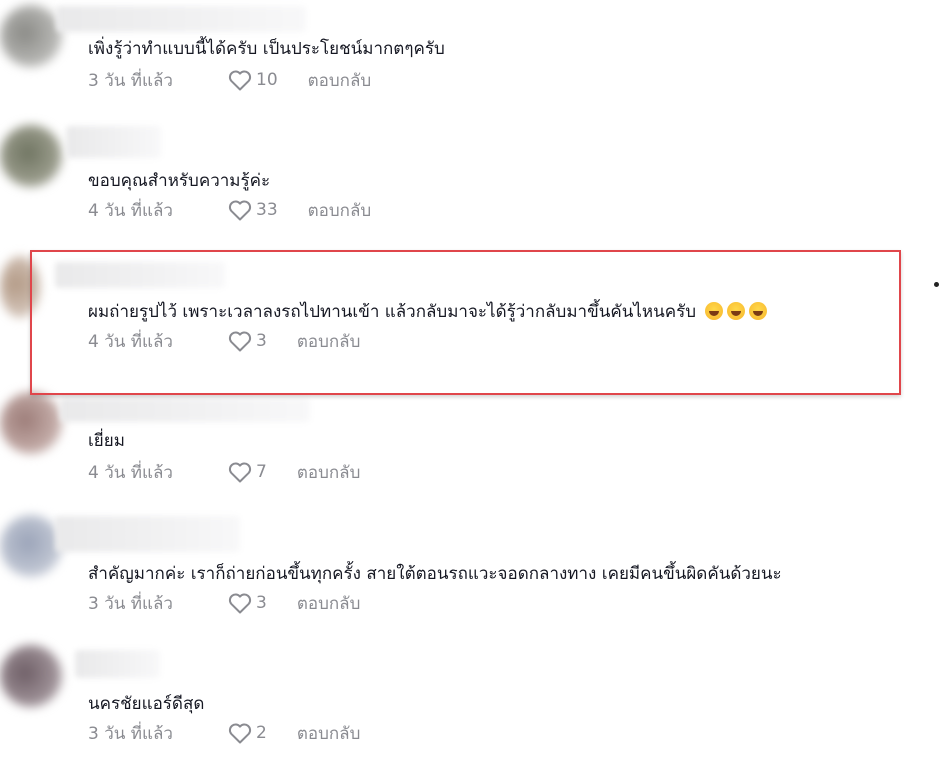 This screenshot has width=946, height=764. What do you see at coordinates (253, 210) in the screenshot?
I see `like-button: 33` at bounding box center [253, 210].